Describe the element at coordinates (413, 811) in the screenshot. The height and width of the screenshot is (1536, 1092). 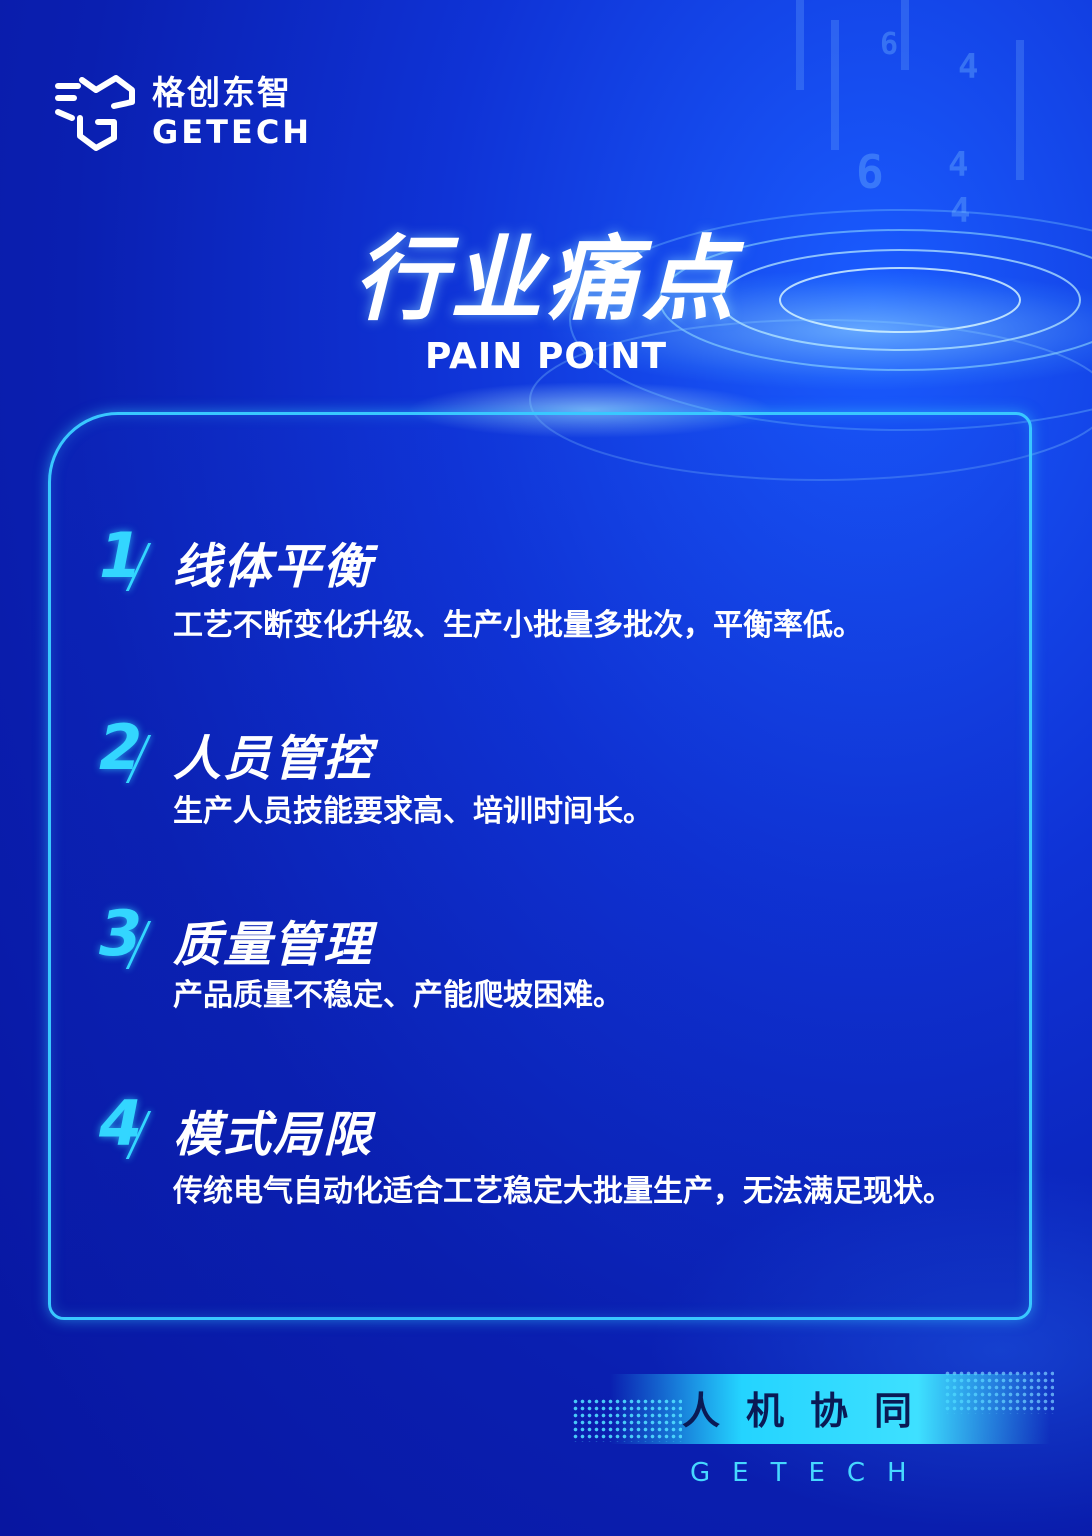
I see `item-description: 生产人员技能要求高、培训时间长。` at that location.